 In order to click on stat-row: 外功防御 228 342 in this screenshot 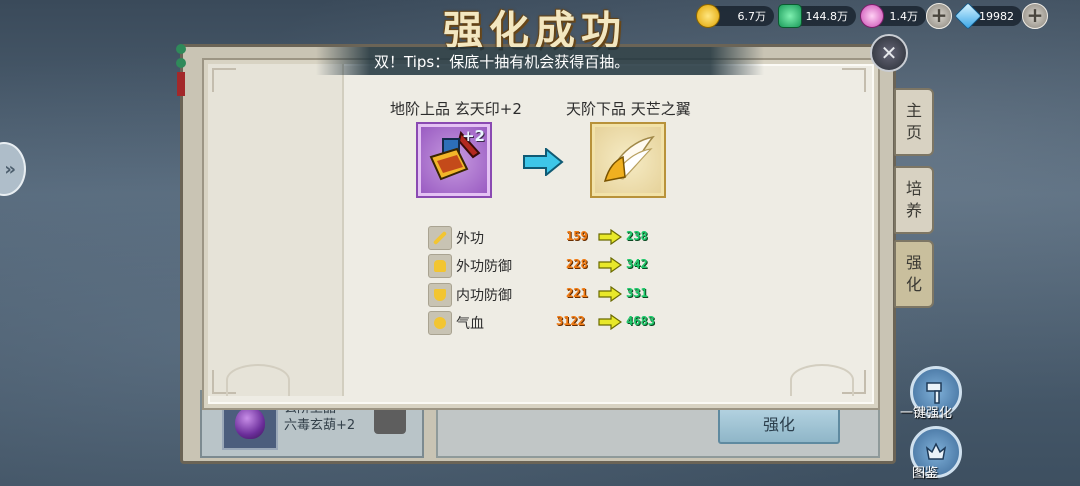, I will do `click(558, 266)`.